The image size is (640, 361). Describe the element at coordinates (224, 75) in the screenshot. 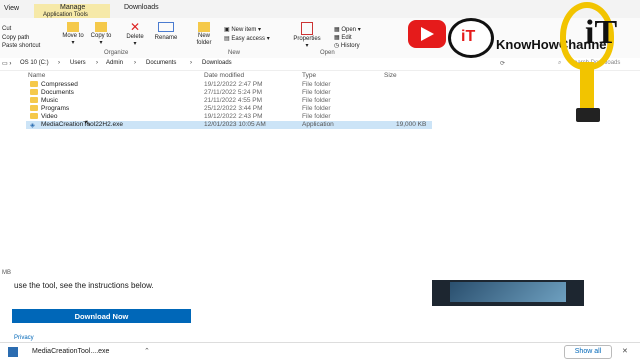

I see `column-date-modified: Date modified` at that location.